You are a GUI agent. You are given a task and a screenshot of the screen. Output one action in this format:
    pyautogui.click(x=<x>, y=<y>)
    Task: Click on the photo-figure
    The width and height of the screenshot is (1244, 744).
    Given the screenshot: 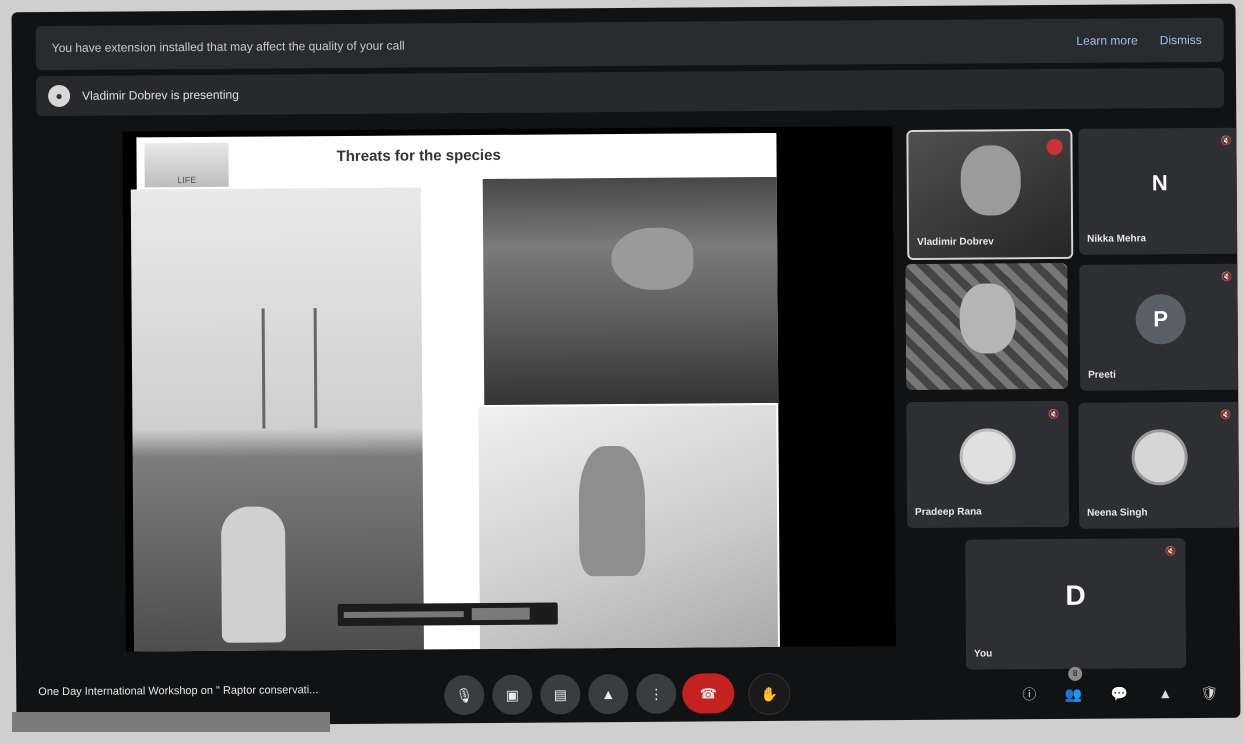 What is the action you would take?
    pyautogui.click(x=253, y=574)
    